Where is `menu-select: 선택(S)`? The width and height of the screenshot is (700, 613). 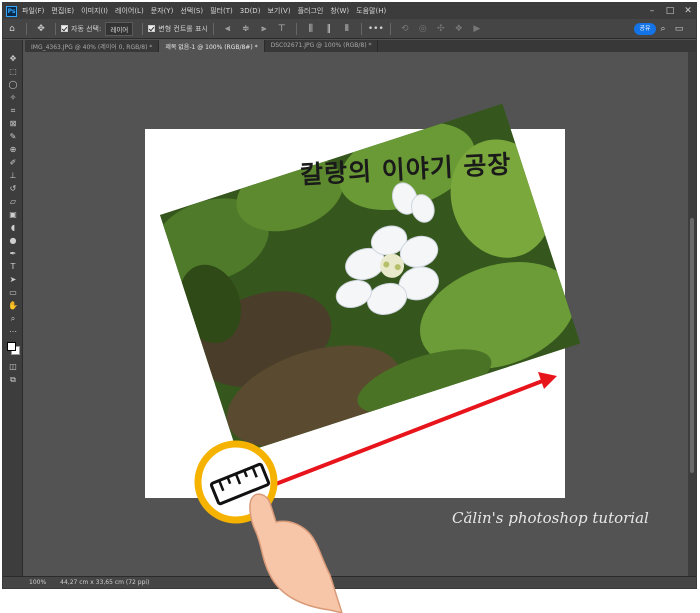
menu-select: 선택(S) is located at coordinates (191, 11).